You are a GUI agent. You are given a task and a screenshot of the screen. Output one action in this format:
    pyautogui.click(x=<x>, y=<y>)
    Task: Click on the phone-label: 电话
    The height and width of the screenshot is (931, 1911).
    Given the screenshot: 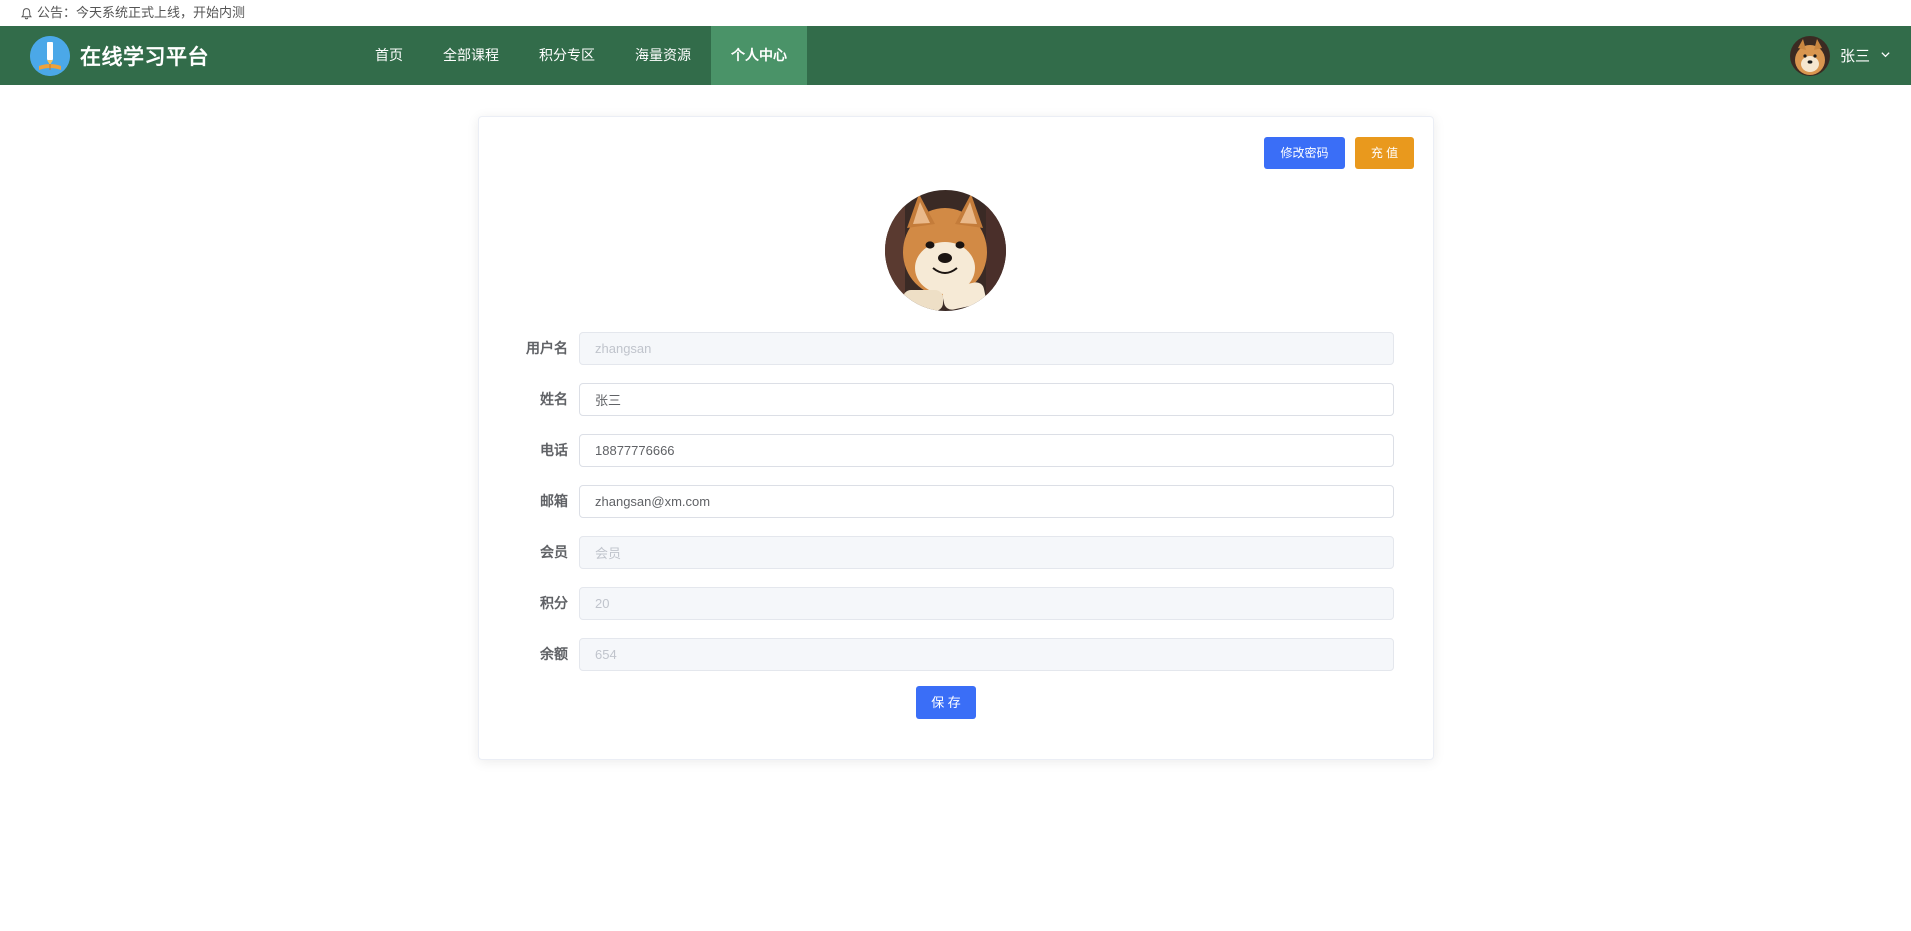 What is the action you would take?
    pyautogui.click(x=554, y=450)
    